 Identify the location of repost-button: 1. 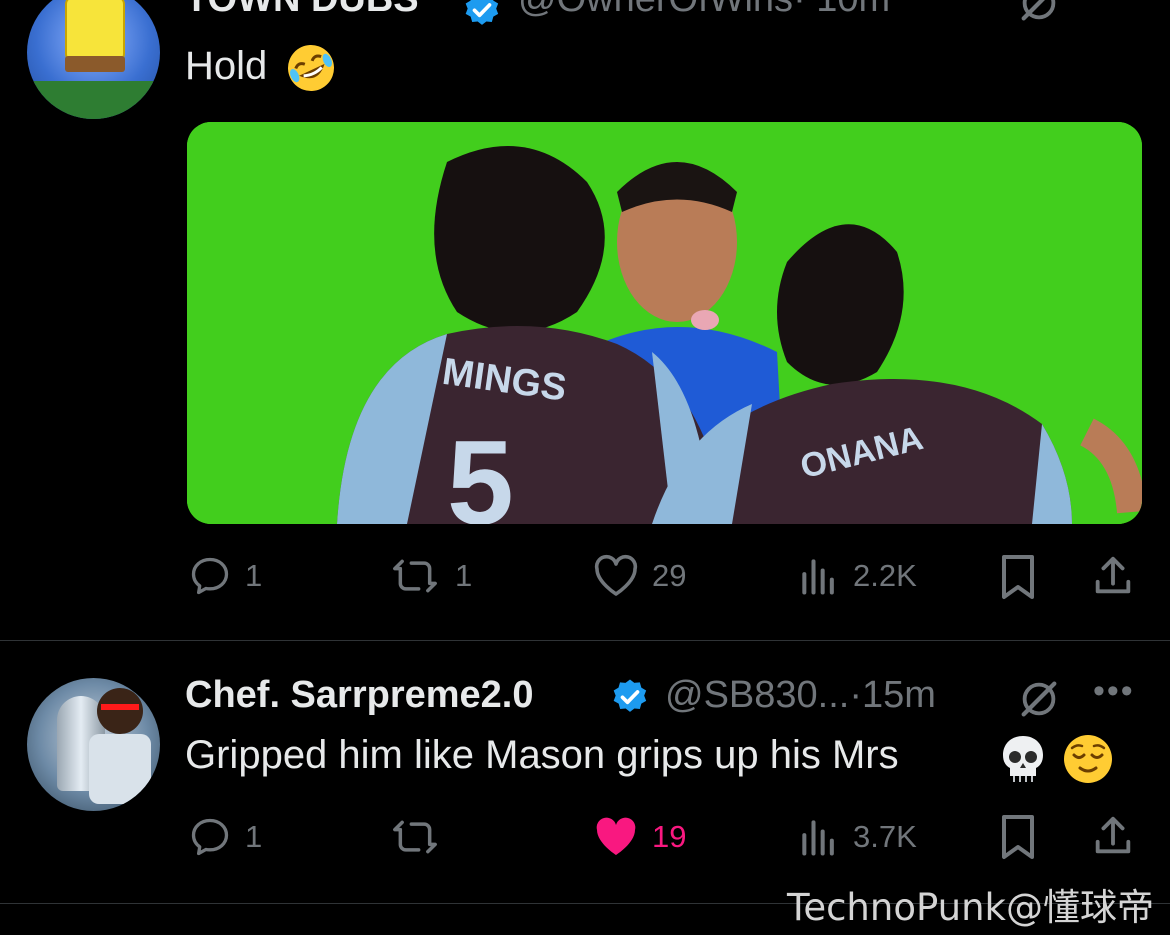
(429, 576).